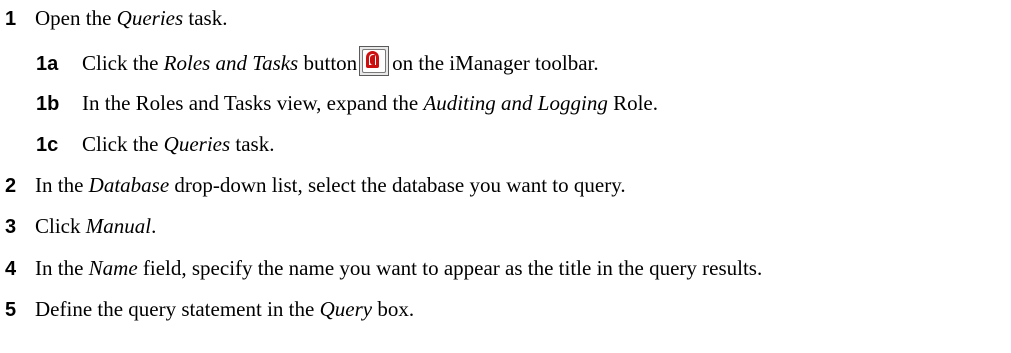  What do you see at coordinates (47, 145) in the screenshot?
I see `step-number: 1c` at bounding box center [47, 145].